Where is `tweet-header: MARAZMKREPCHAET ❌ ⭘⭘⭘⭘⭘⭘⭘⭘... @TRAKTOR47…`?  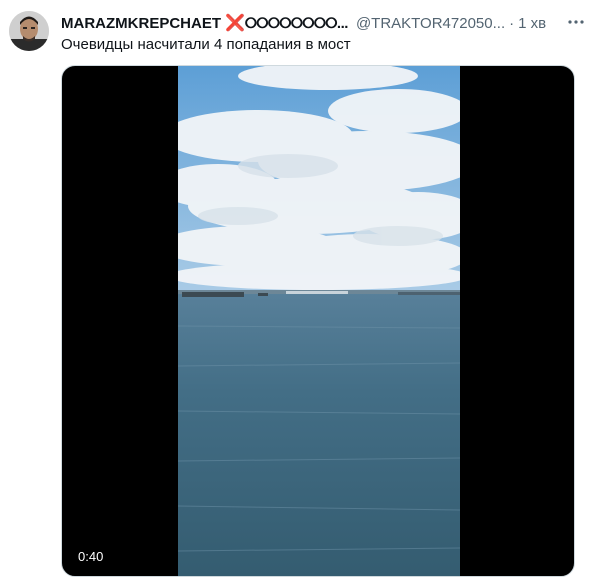 tweet-header: MARAZMKREPCHAET ❌ ⭘⭘⭘⭘⭘⭘⭘⭘... @TRAKTOR47… is located at coordinates (322, 23).